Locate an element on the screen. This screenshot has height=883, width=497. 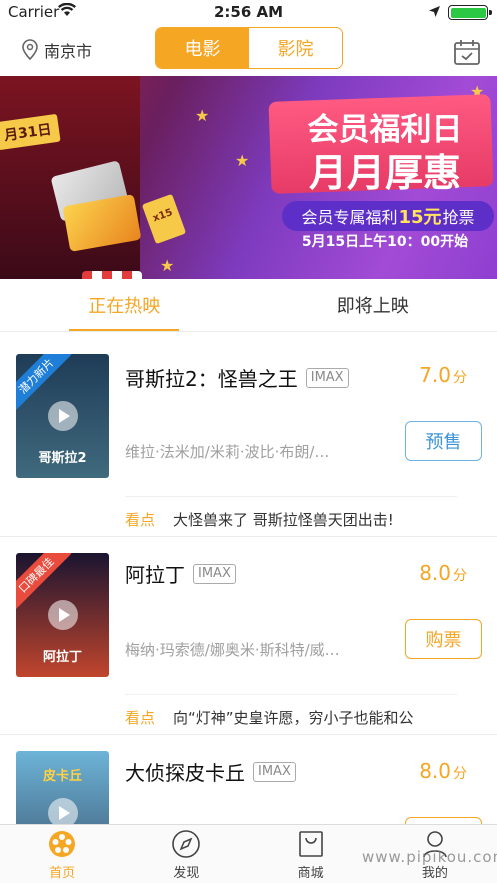
battery-icon is located at coordinates (470, 12).